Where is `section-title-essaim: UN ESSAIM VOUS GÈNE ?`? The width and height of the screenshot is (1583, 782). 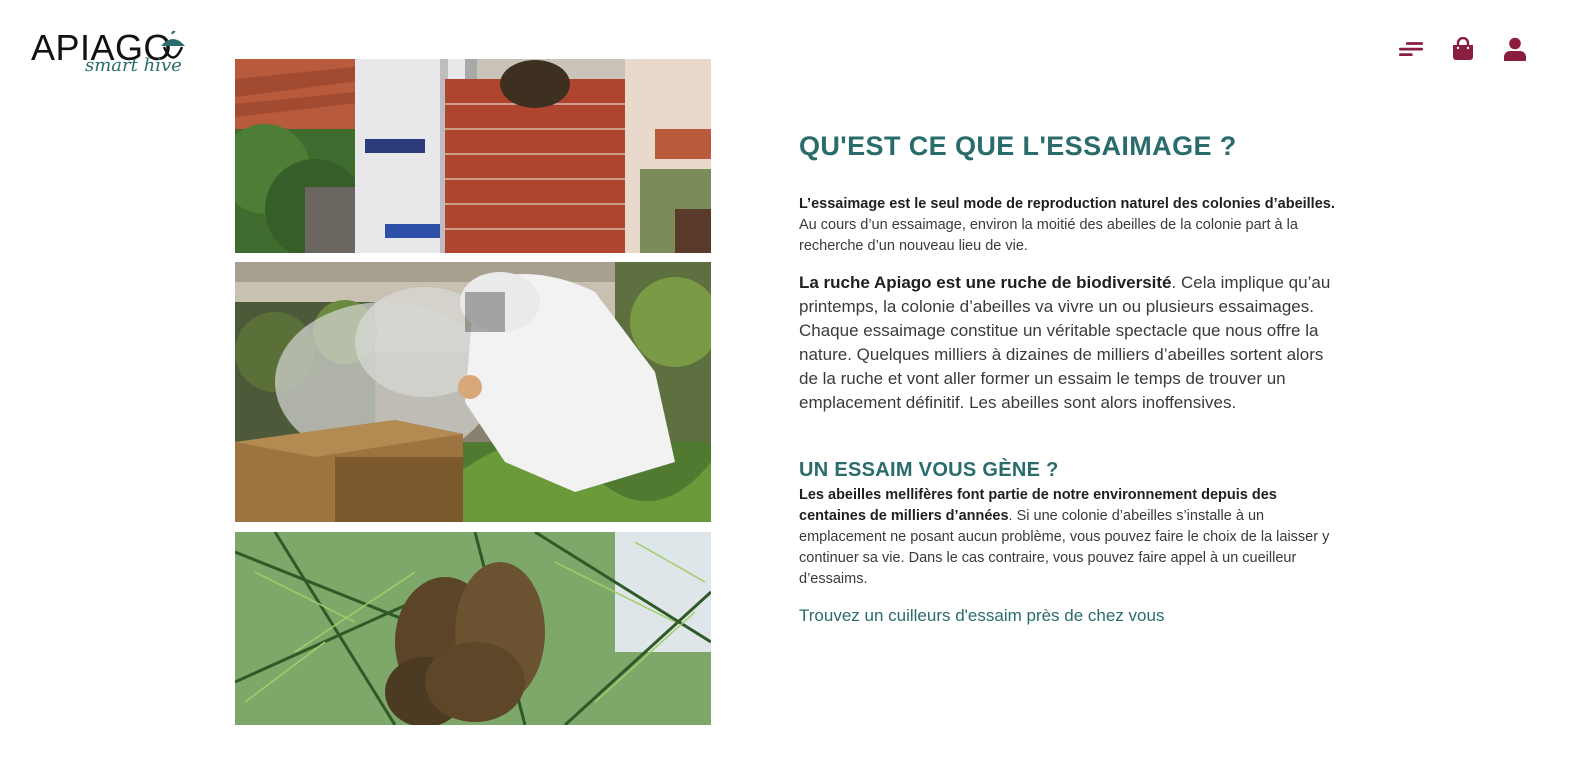
section-title-essaim: UN ESSAIM VOUS GÈNE ? is located at coordinates (929, 470).